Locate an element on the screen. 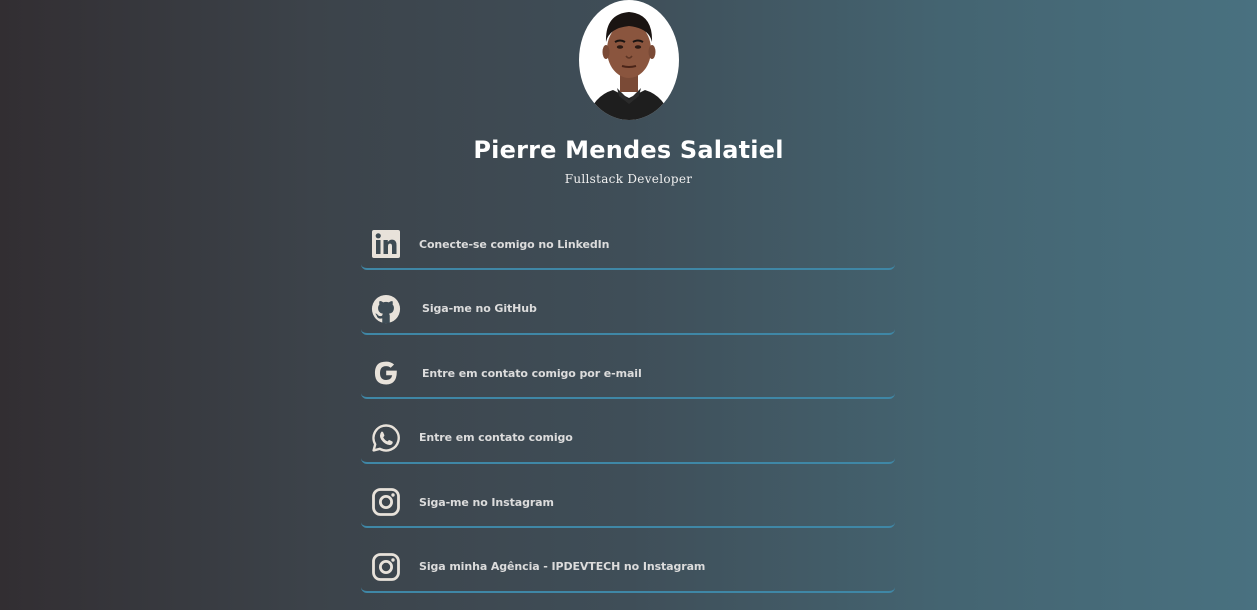  link-label: Entre em contato comigo is located at coordinates (496, 437).